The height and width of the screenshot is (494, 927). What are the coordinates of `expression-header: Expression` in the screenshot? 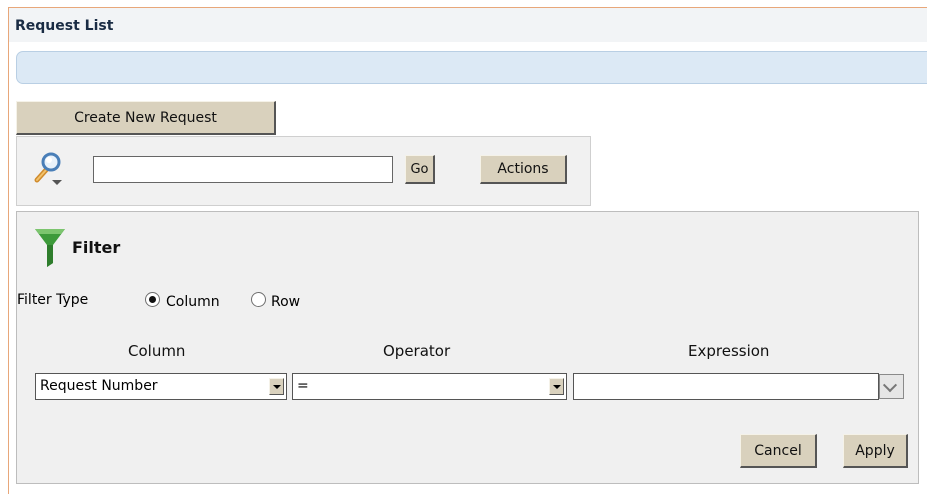 It's located at (729, 351).